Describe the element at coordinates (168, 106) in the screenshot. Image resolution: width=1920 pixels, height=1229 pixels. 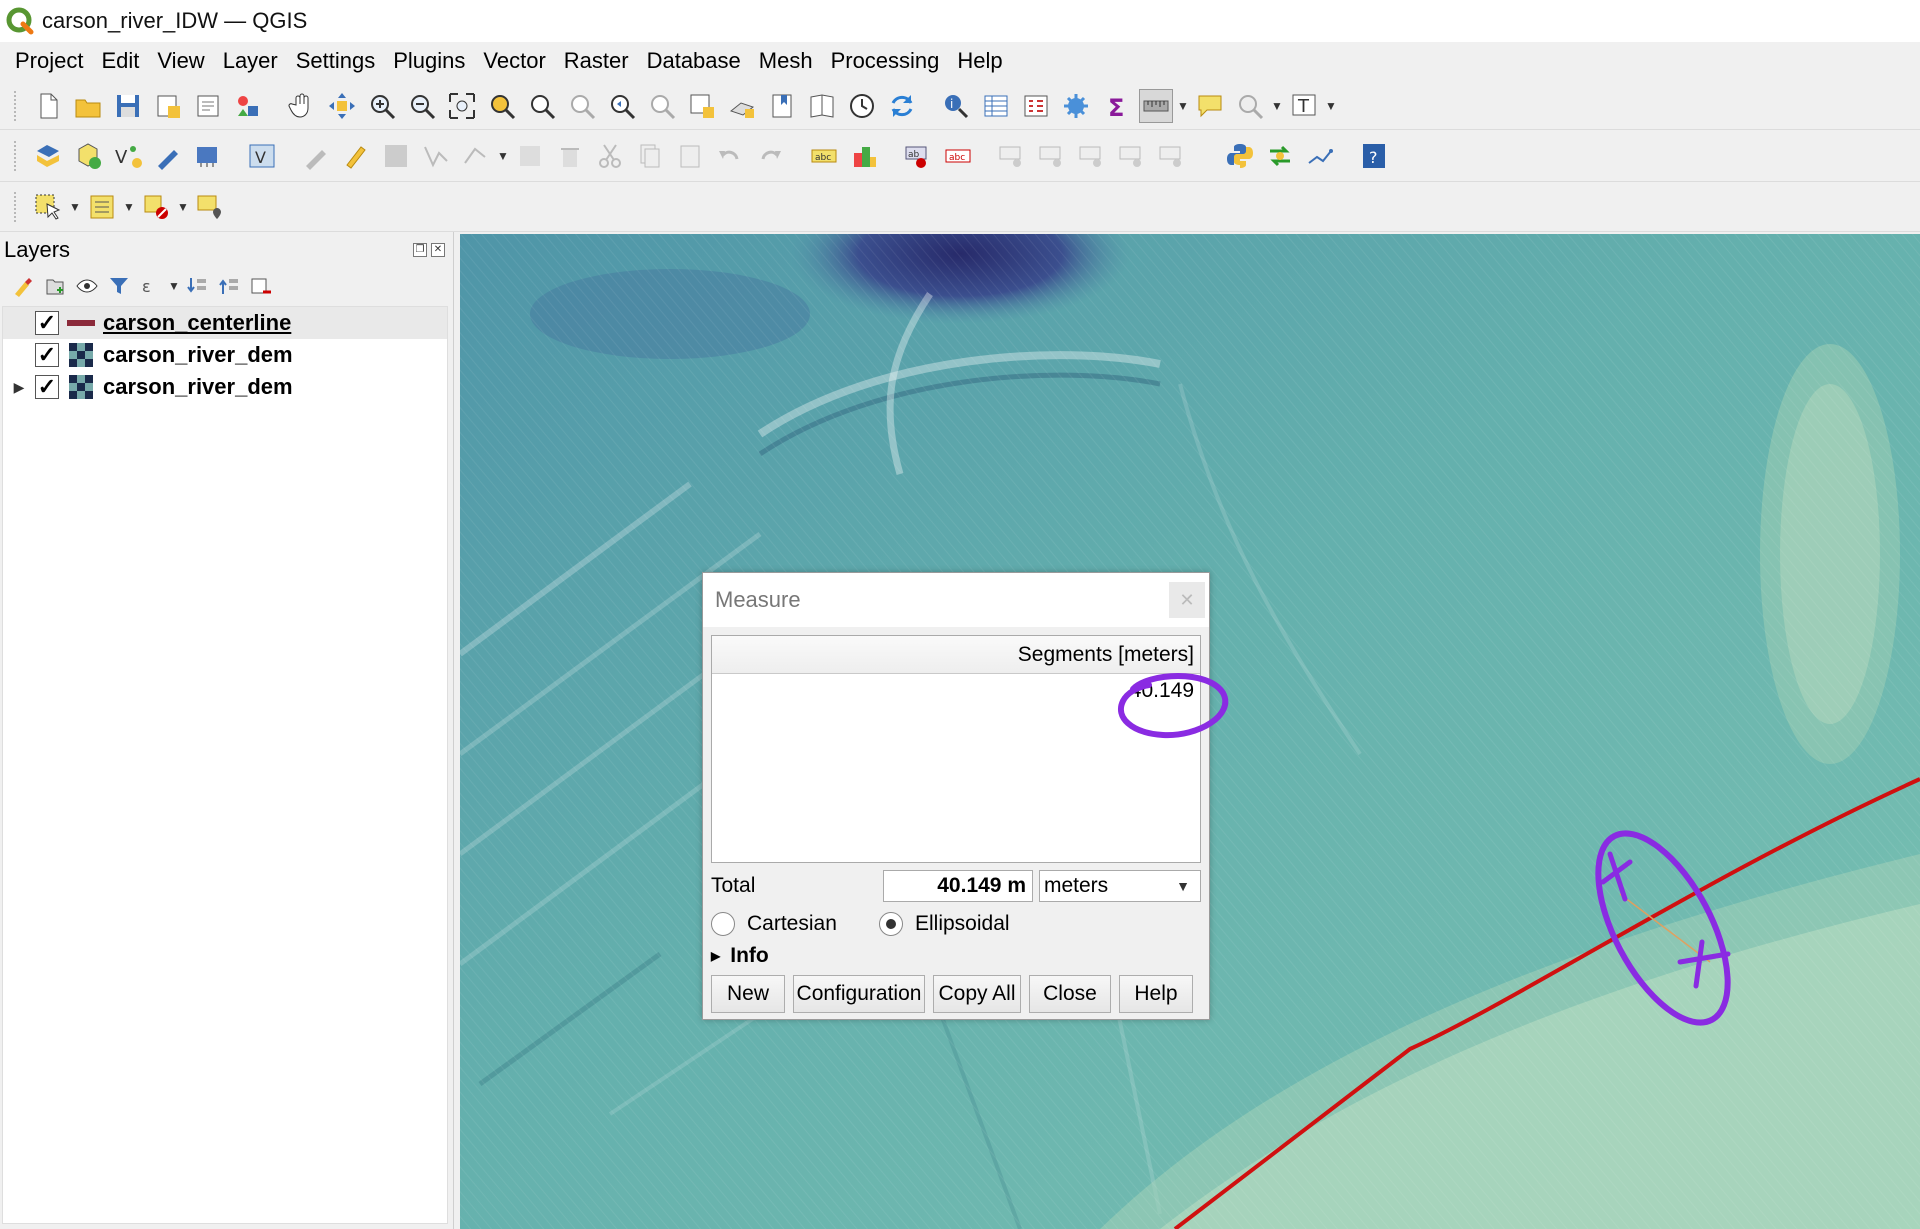
I see `new-print-layout-icon` at that location.